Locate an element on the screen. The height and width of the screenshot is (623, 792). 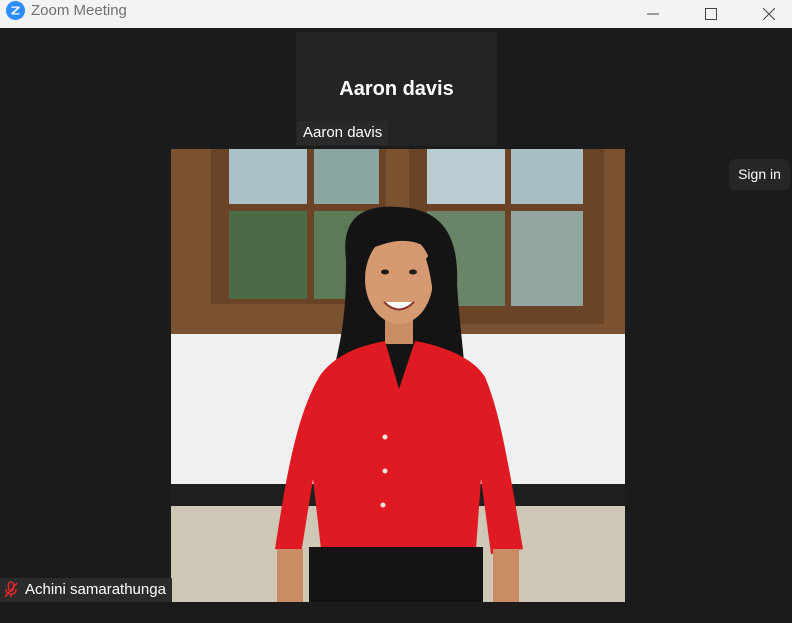
maximize-button is located at coordinates (711, 14).